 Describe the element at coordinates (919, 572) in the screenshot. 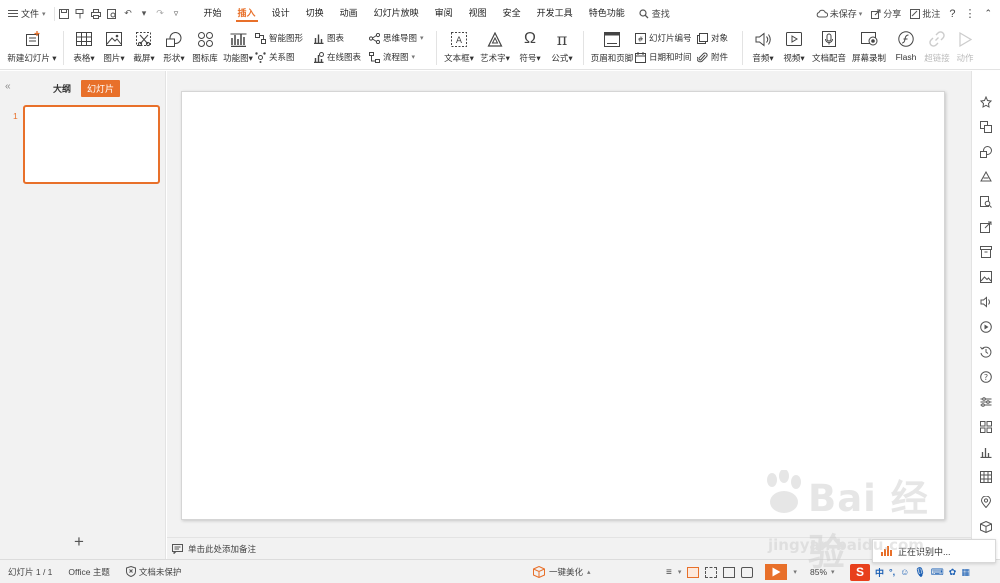

I see `voice-input-icon: 🎙` at that location.